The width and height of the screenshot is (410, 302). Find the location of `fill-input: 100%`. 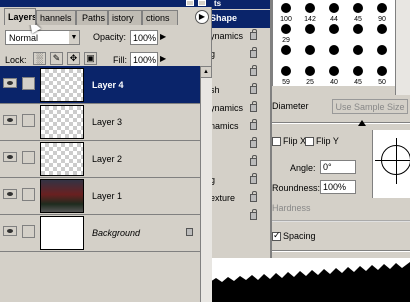

fill-input: 100% is located at coordinates (144, 59).